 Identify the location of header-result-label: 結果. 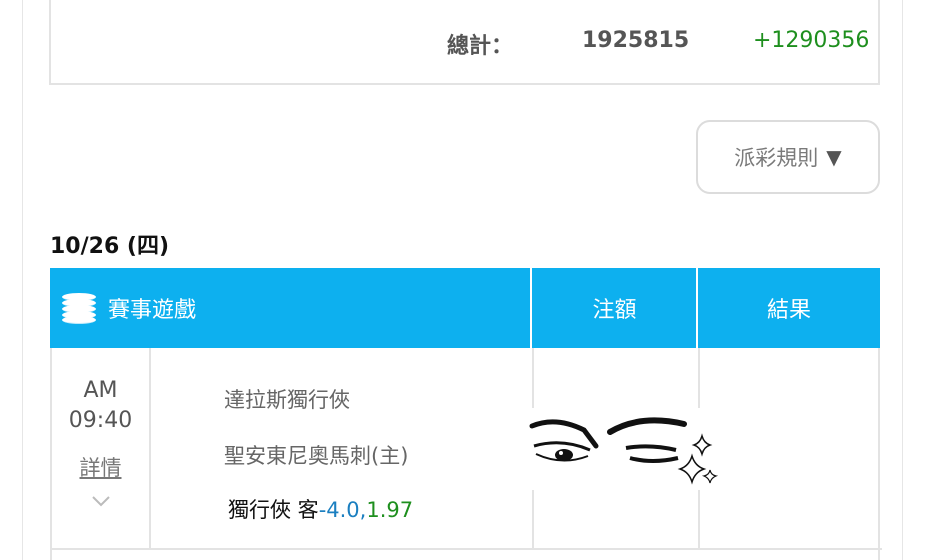
(788, 310).